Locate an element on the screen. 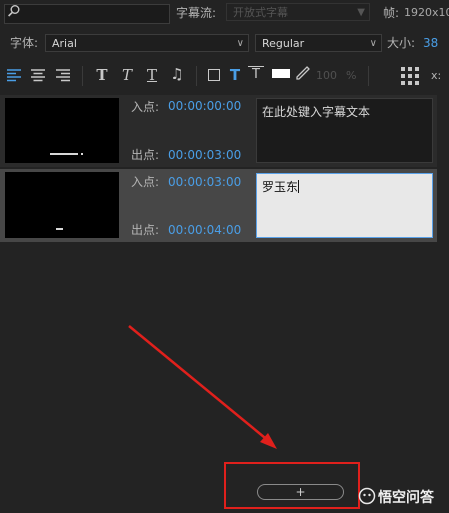 The image size is (449, 513). watermark-text: 悟空问答 is located at coordinates (406, 498).